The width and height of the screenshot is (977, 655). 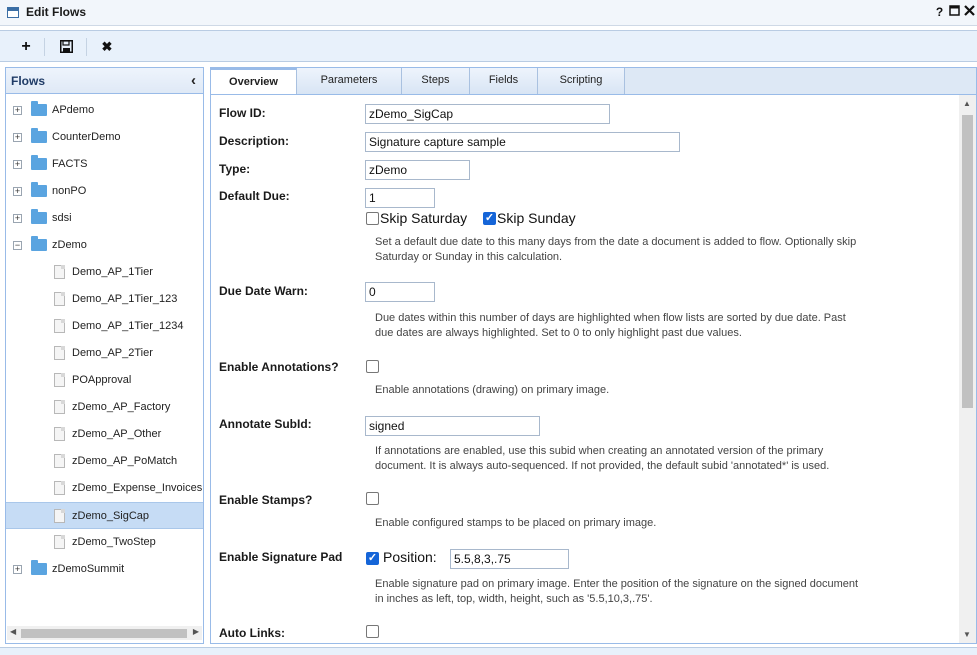 I want to click on tree-flow-node: zDemo_AP_Factory, so click(x=104, y=407).